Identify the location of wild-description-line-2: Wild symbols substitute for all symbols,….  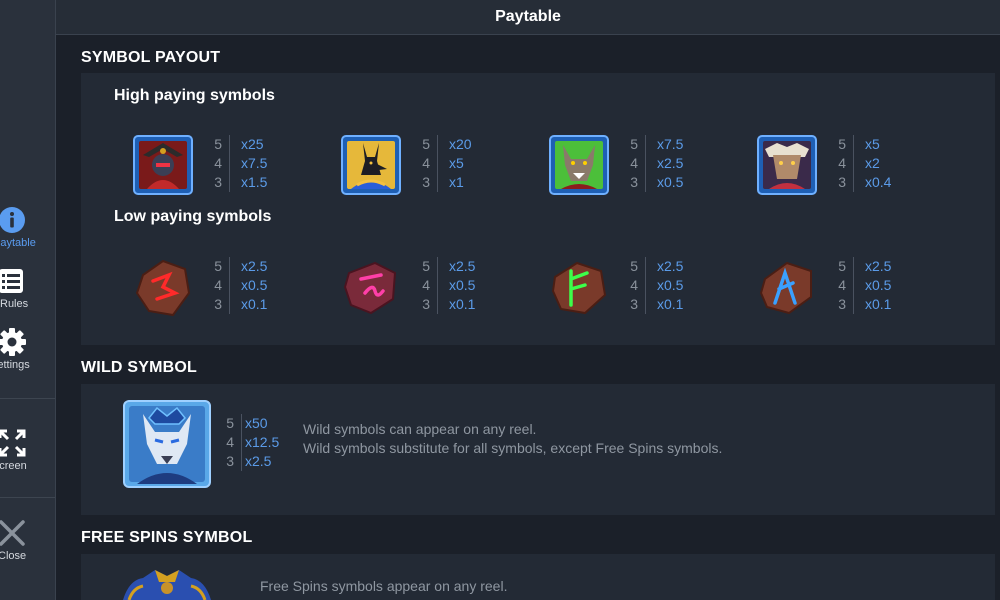
(513, 448).